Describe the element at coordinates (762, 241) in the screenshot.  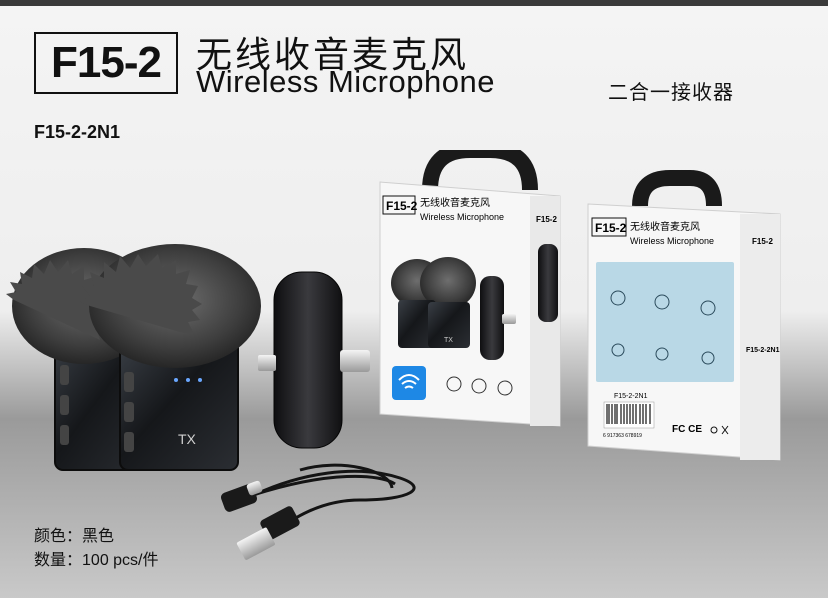
I see `back-side-badge: F15-2` at that location.